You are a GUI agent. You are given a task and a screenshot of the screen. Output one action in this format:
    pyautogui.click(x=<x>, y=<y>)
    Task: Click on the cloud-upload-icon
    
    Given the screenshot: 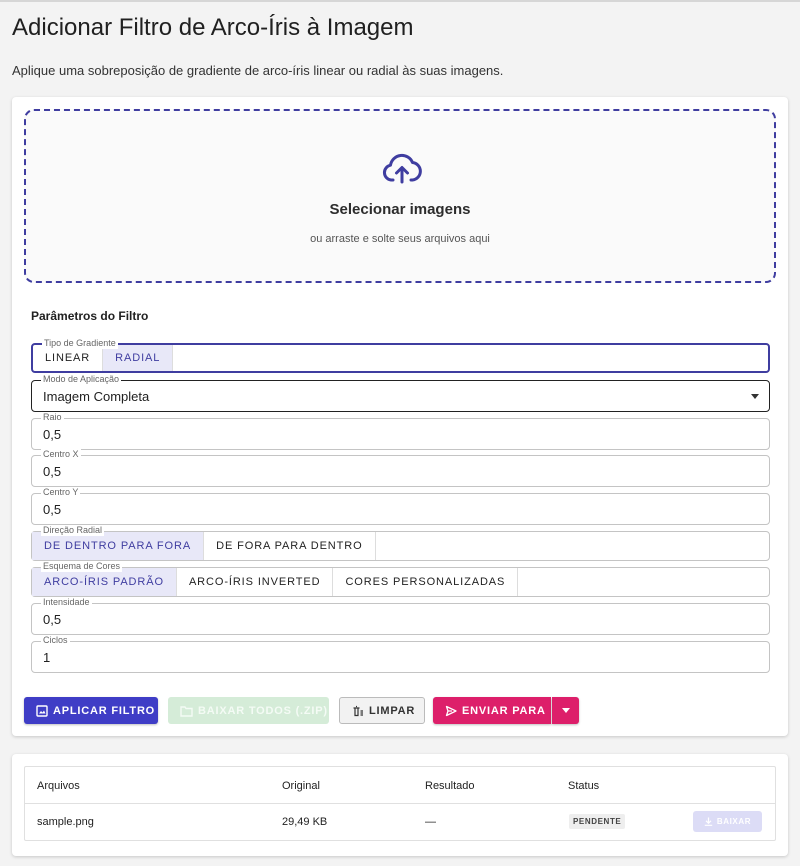 What is the action you would take?
    pyautogui.click(x=402, y=168)
    